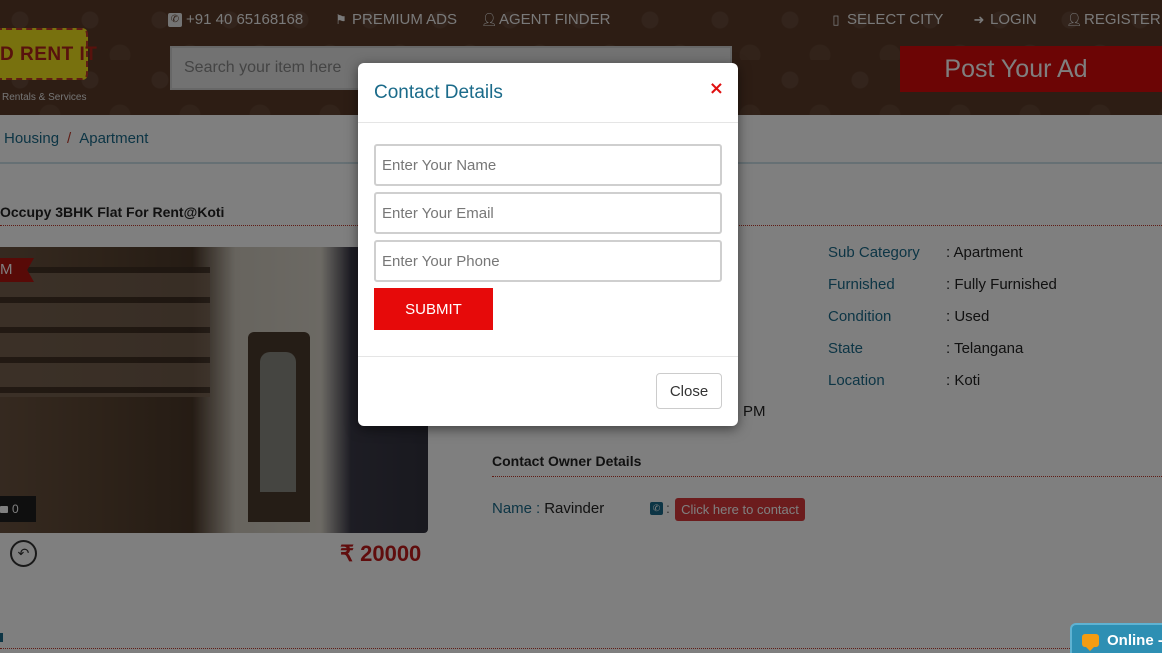 The image size is (1162, 653). I want to click on chat-status-label: Online -, so click(1134, 640).